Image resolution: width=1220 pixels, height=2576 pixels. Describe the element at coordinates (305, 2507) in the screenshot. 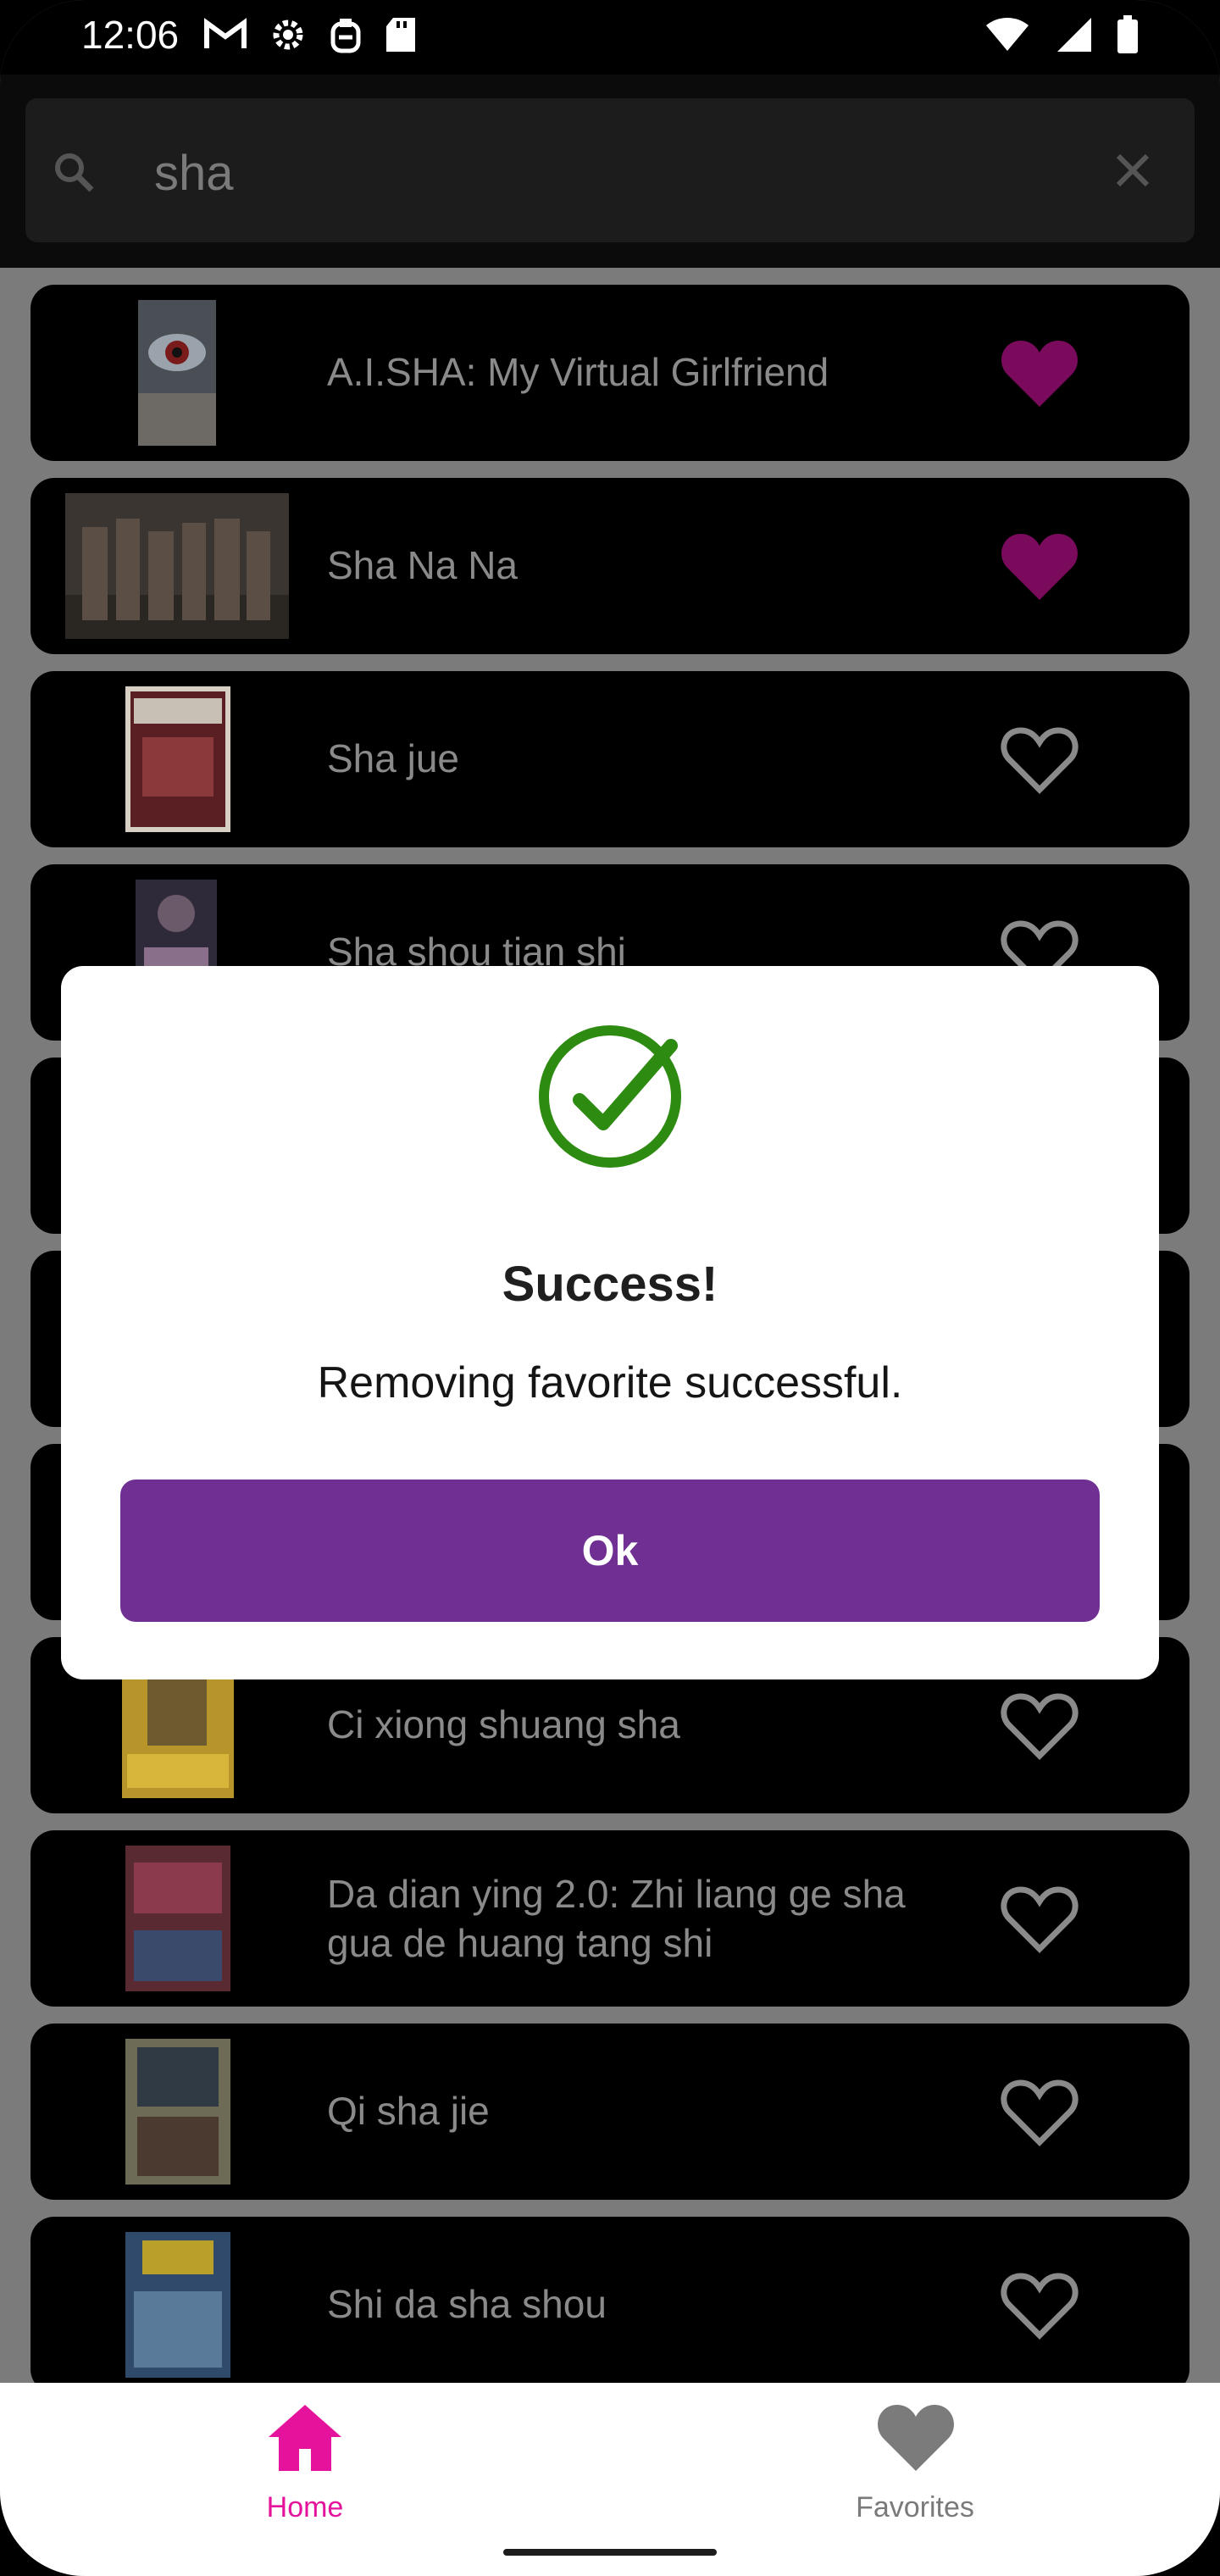

I see `nav-home-label: Home` at that location.